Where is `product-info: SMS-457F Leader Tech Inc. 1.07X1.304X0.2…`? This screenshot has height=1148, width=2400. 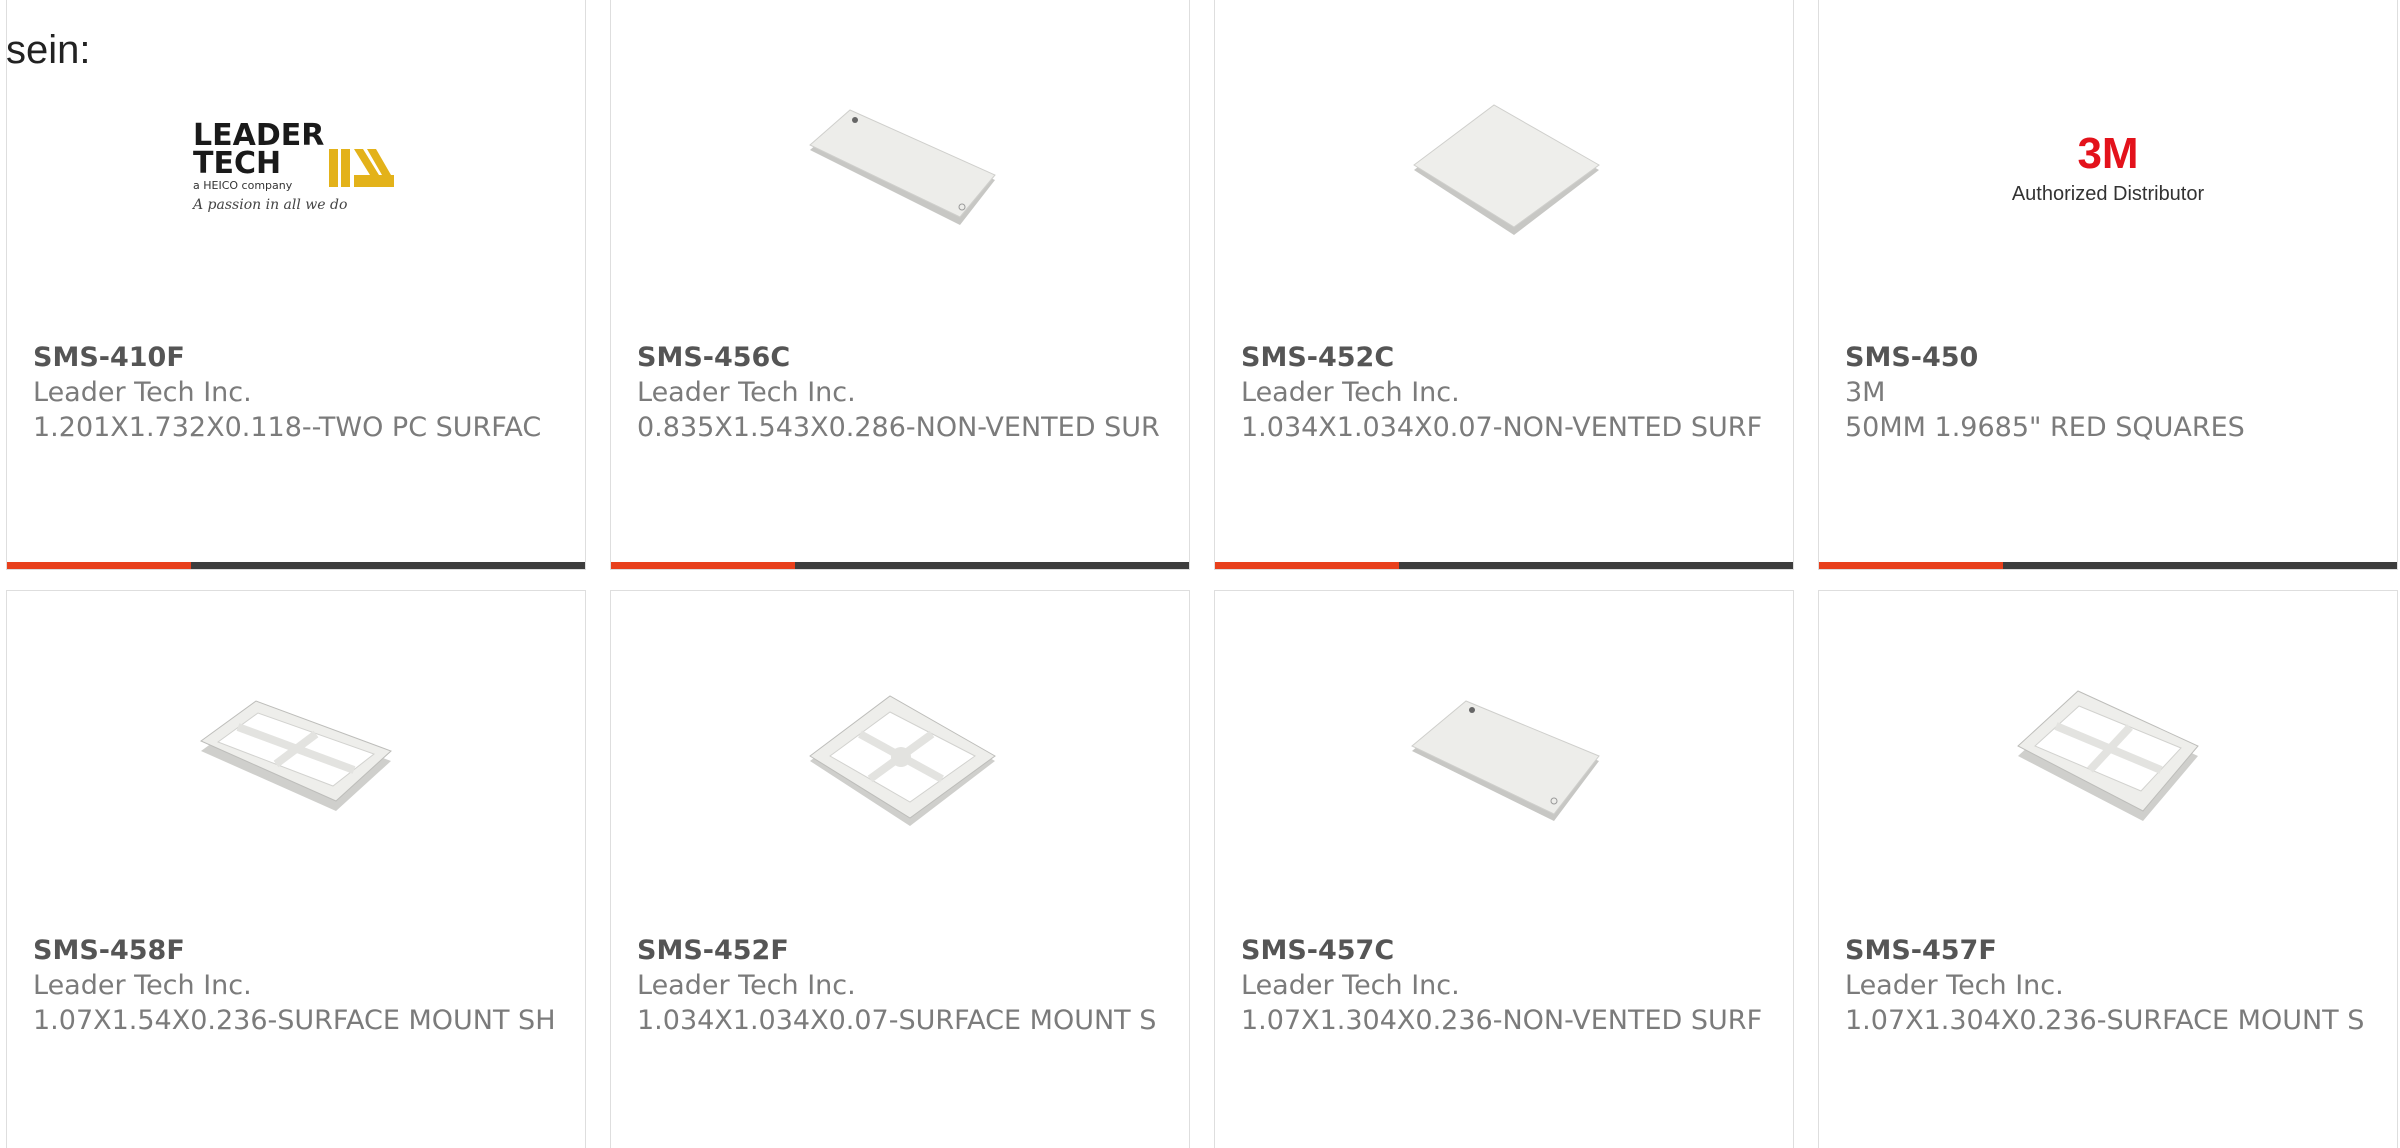
product-info: SMS-457F Leader Tech Inc. 1.07X1.304X0.2… is located at coordinates (2111, 985).